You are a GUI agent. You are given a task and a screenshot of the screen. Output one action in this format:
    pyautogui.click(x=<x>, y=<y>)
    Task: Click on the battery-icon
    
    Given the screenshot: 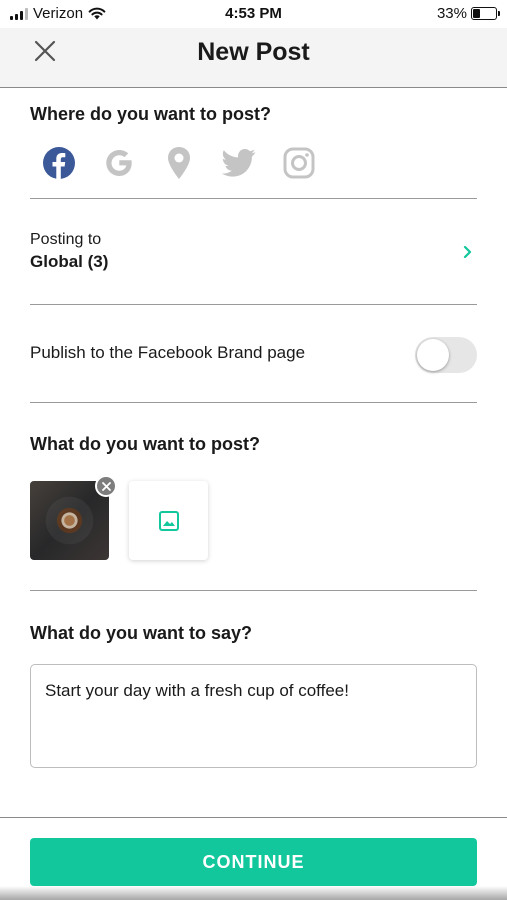 What is the action you would take?
    pyautogui.click(x=485, y=13)
    